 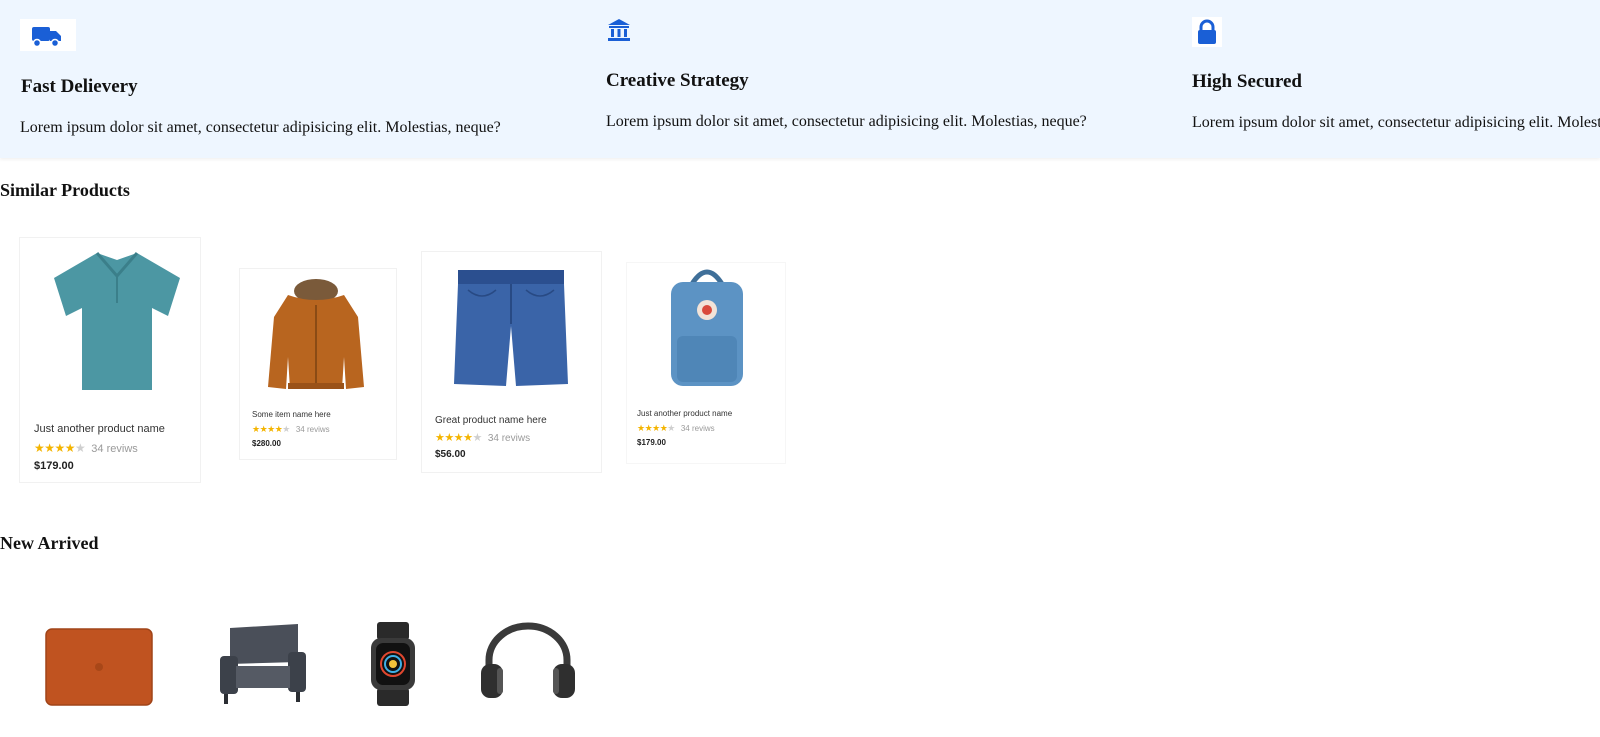 What do you see at coordinates (79, 86) in the screenshot?
I see `feature-title: Fast Delievery` at bounding box center [79, 86].